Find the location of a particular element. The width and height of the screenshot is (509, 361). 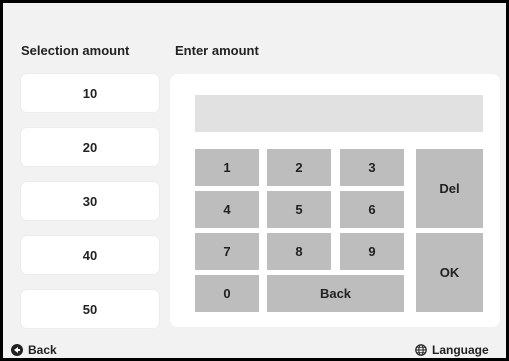

key-back: Back is located at coordinates (335, 293).